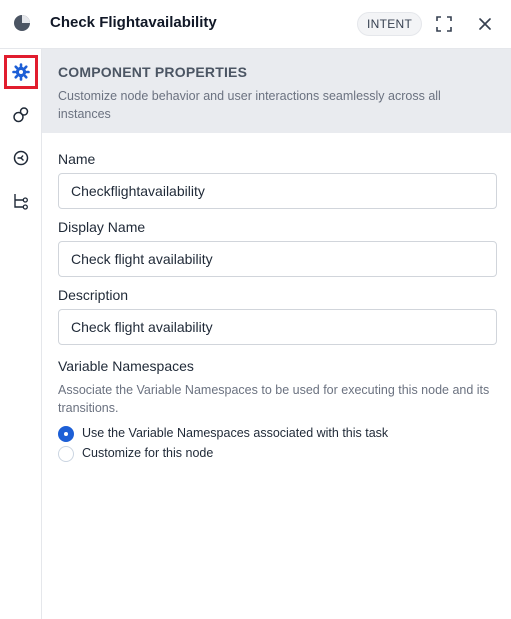  I want to click on gear-icon, so click(21, 72).